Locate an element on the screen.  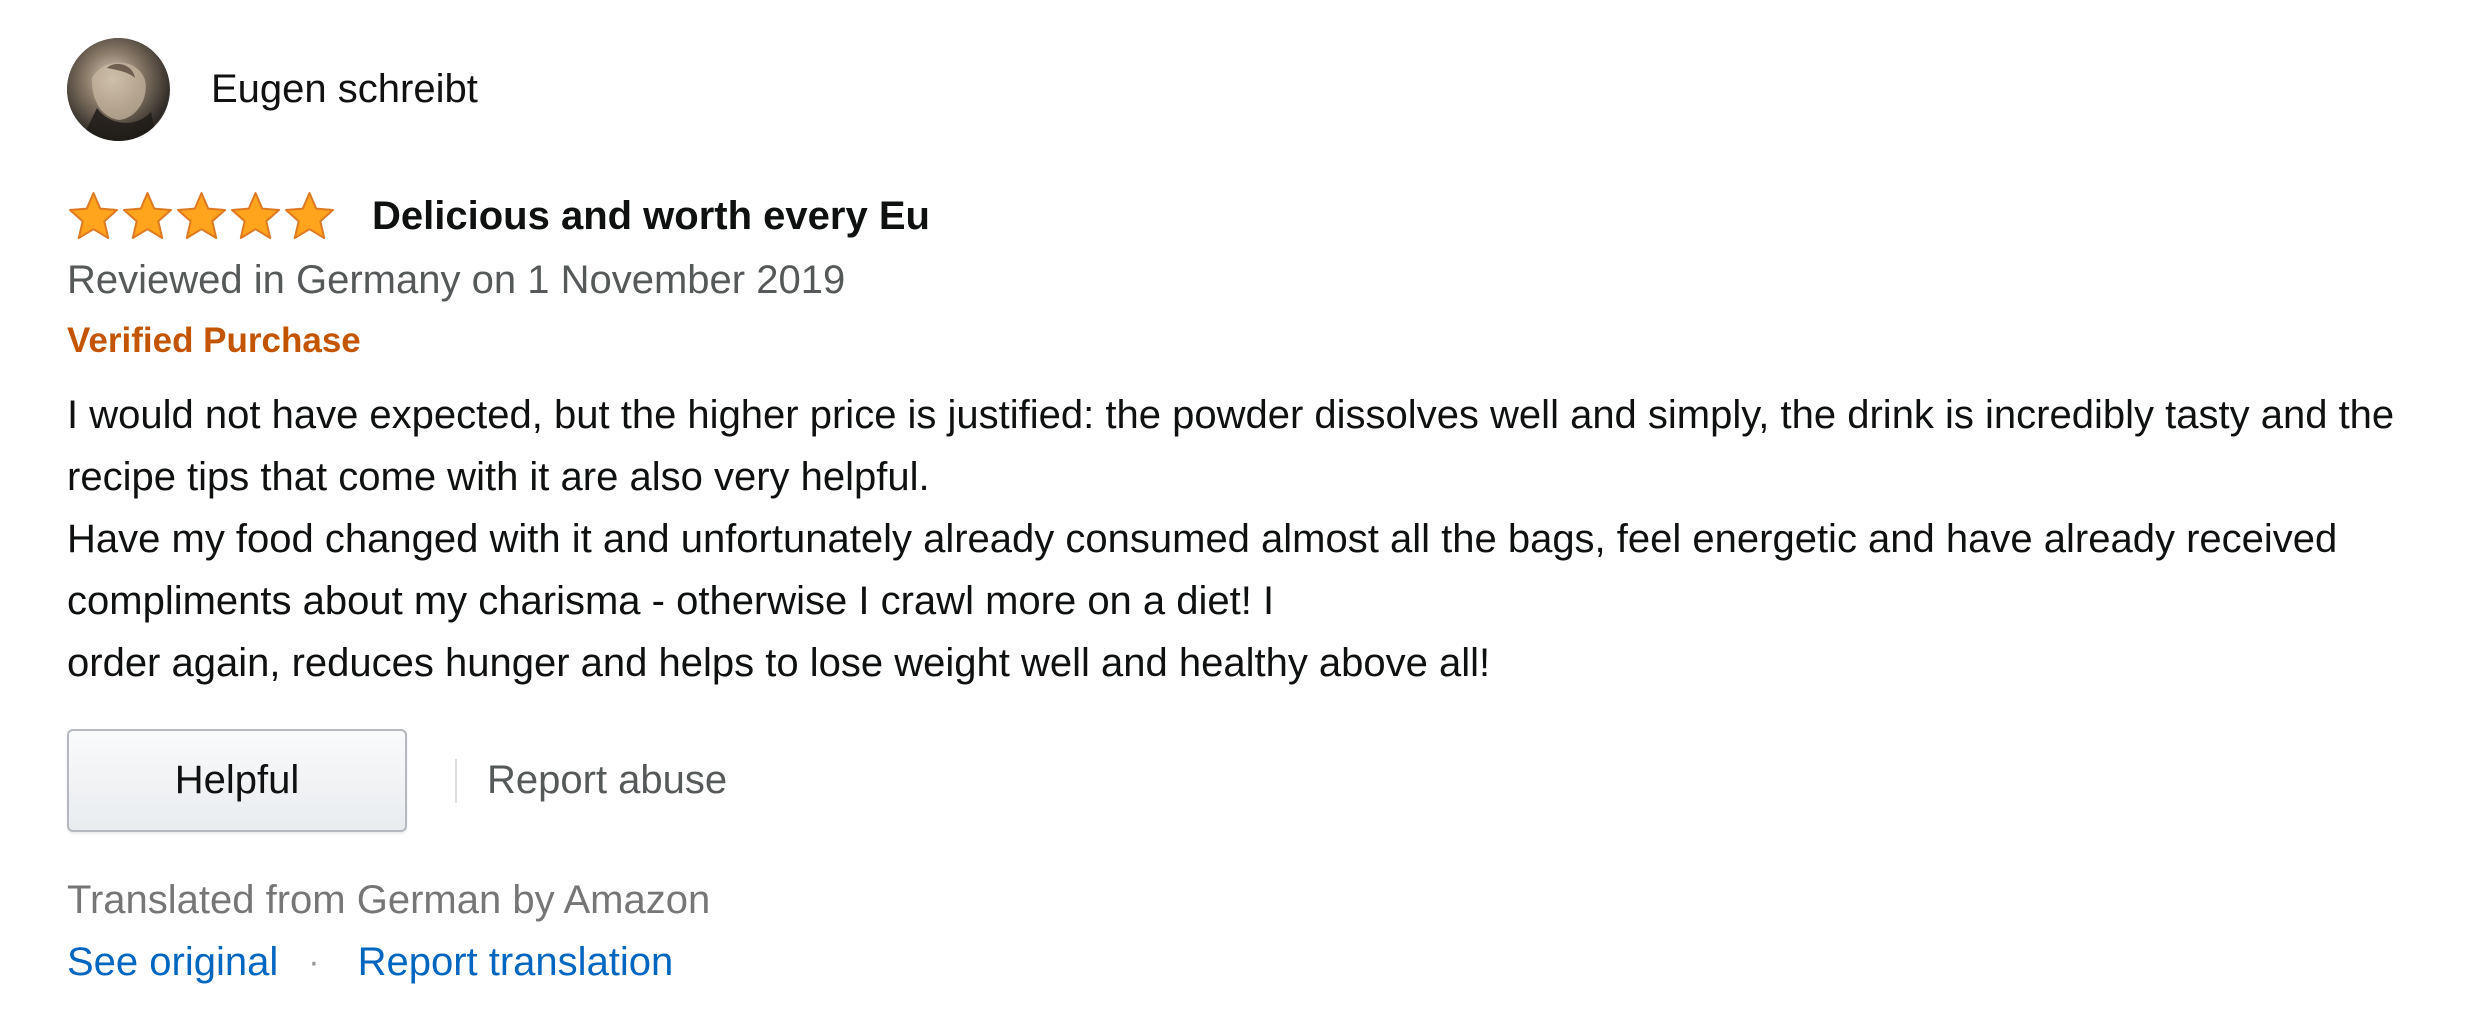
avatar is located at coordinates (118, 89).